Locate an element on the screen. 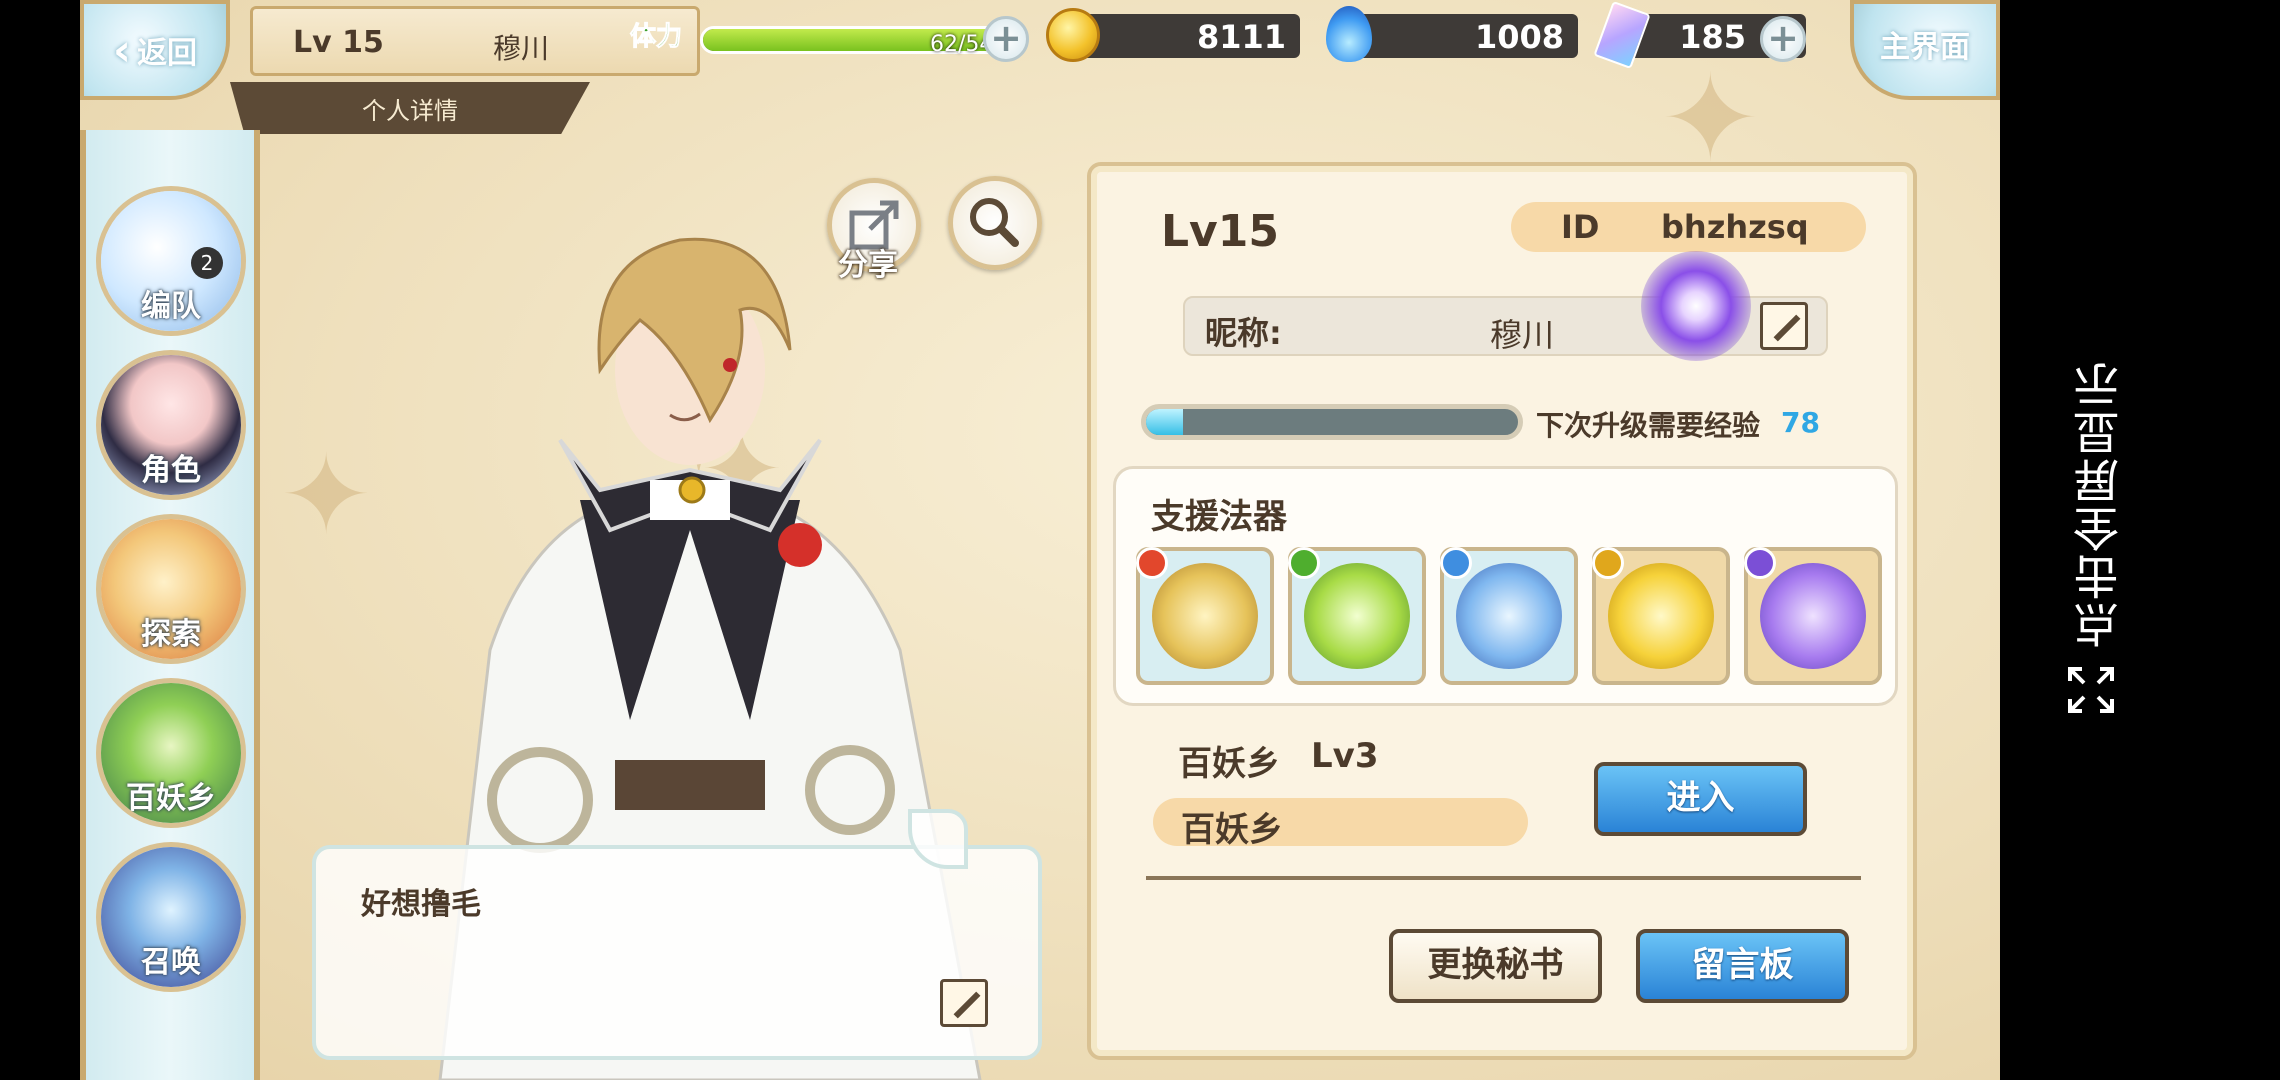  golden-orb-artifact-icon is located at coordinates (1661, 616).